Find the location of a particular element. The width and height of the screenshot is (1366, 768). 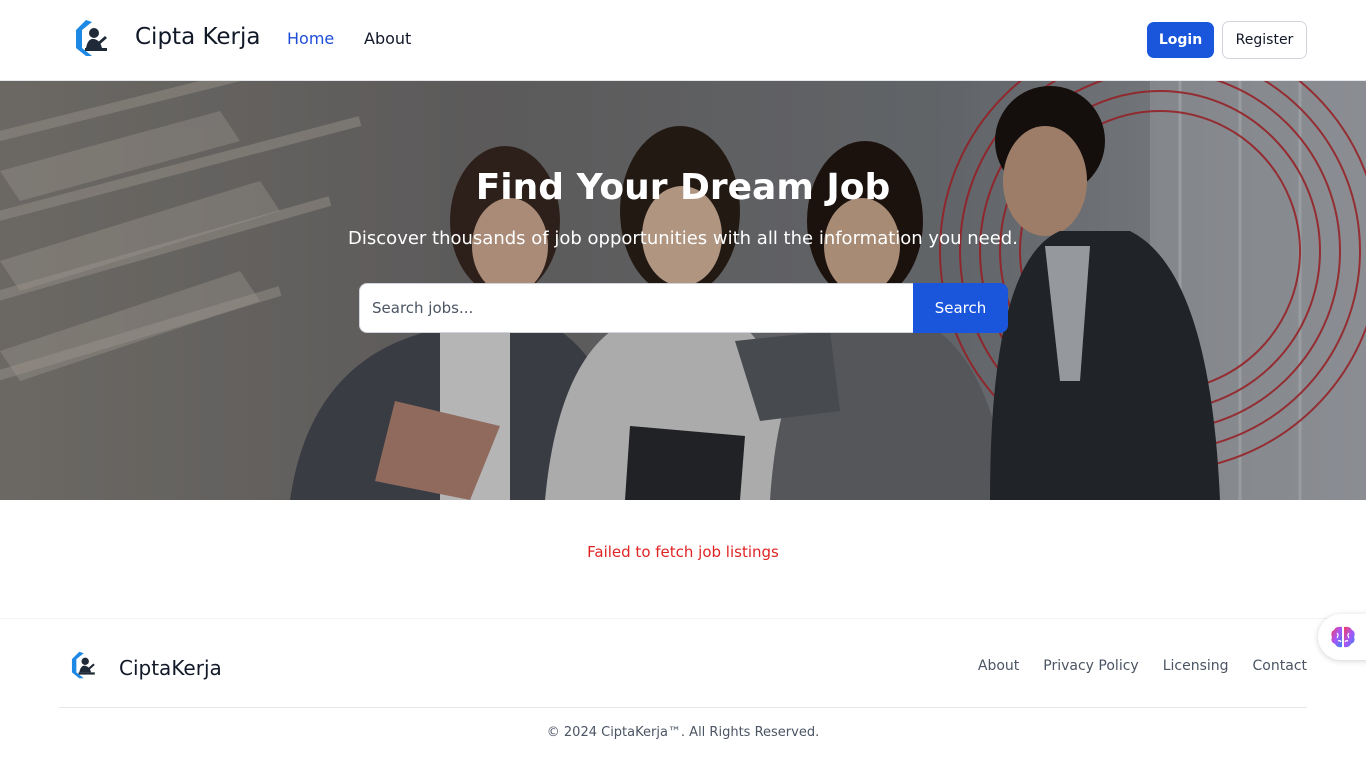

nav-about-link: About is located at coordinates (387, 38).